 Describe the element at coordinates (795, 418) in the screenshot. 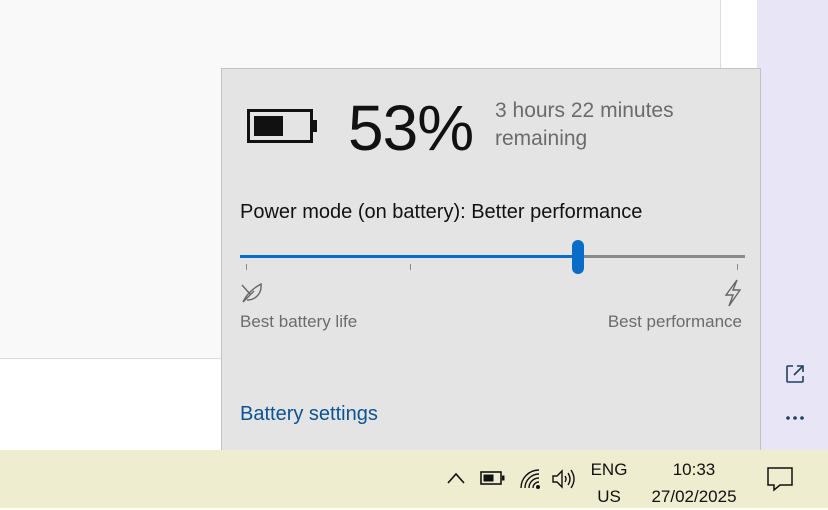

I see `more-icon` at that location.